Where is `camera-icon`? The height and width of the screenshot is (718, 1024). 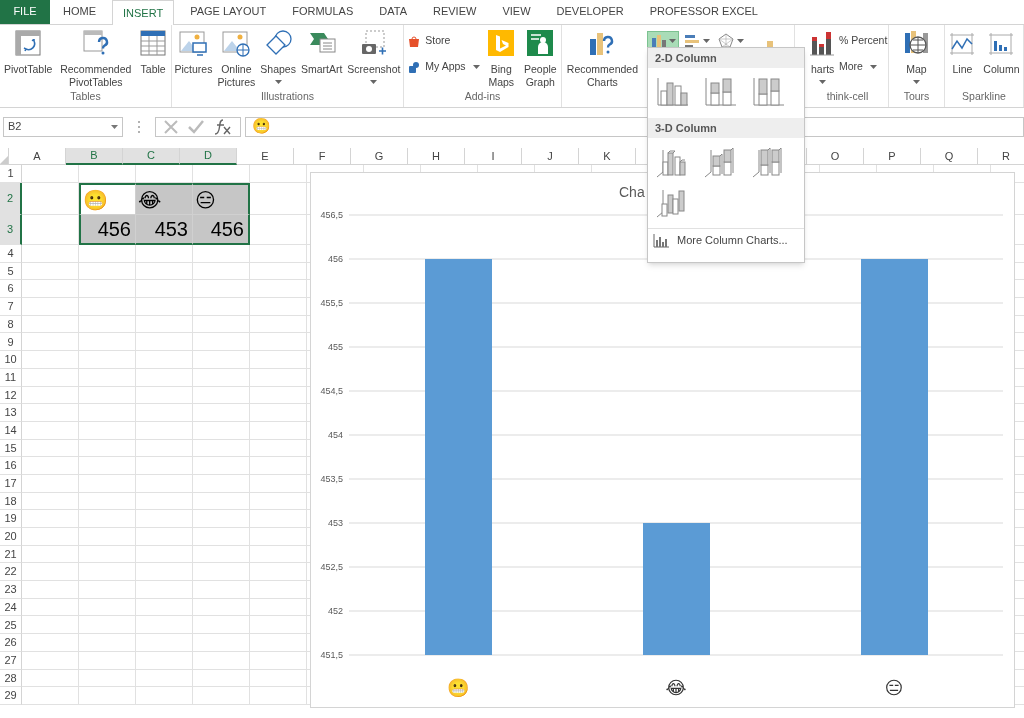 camera-icon is located at coordinates (373, 43).